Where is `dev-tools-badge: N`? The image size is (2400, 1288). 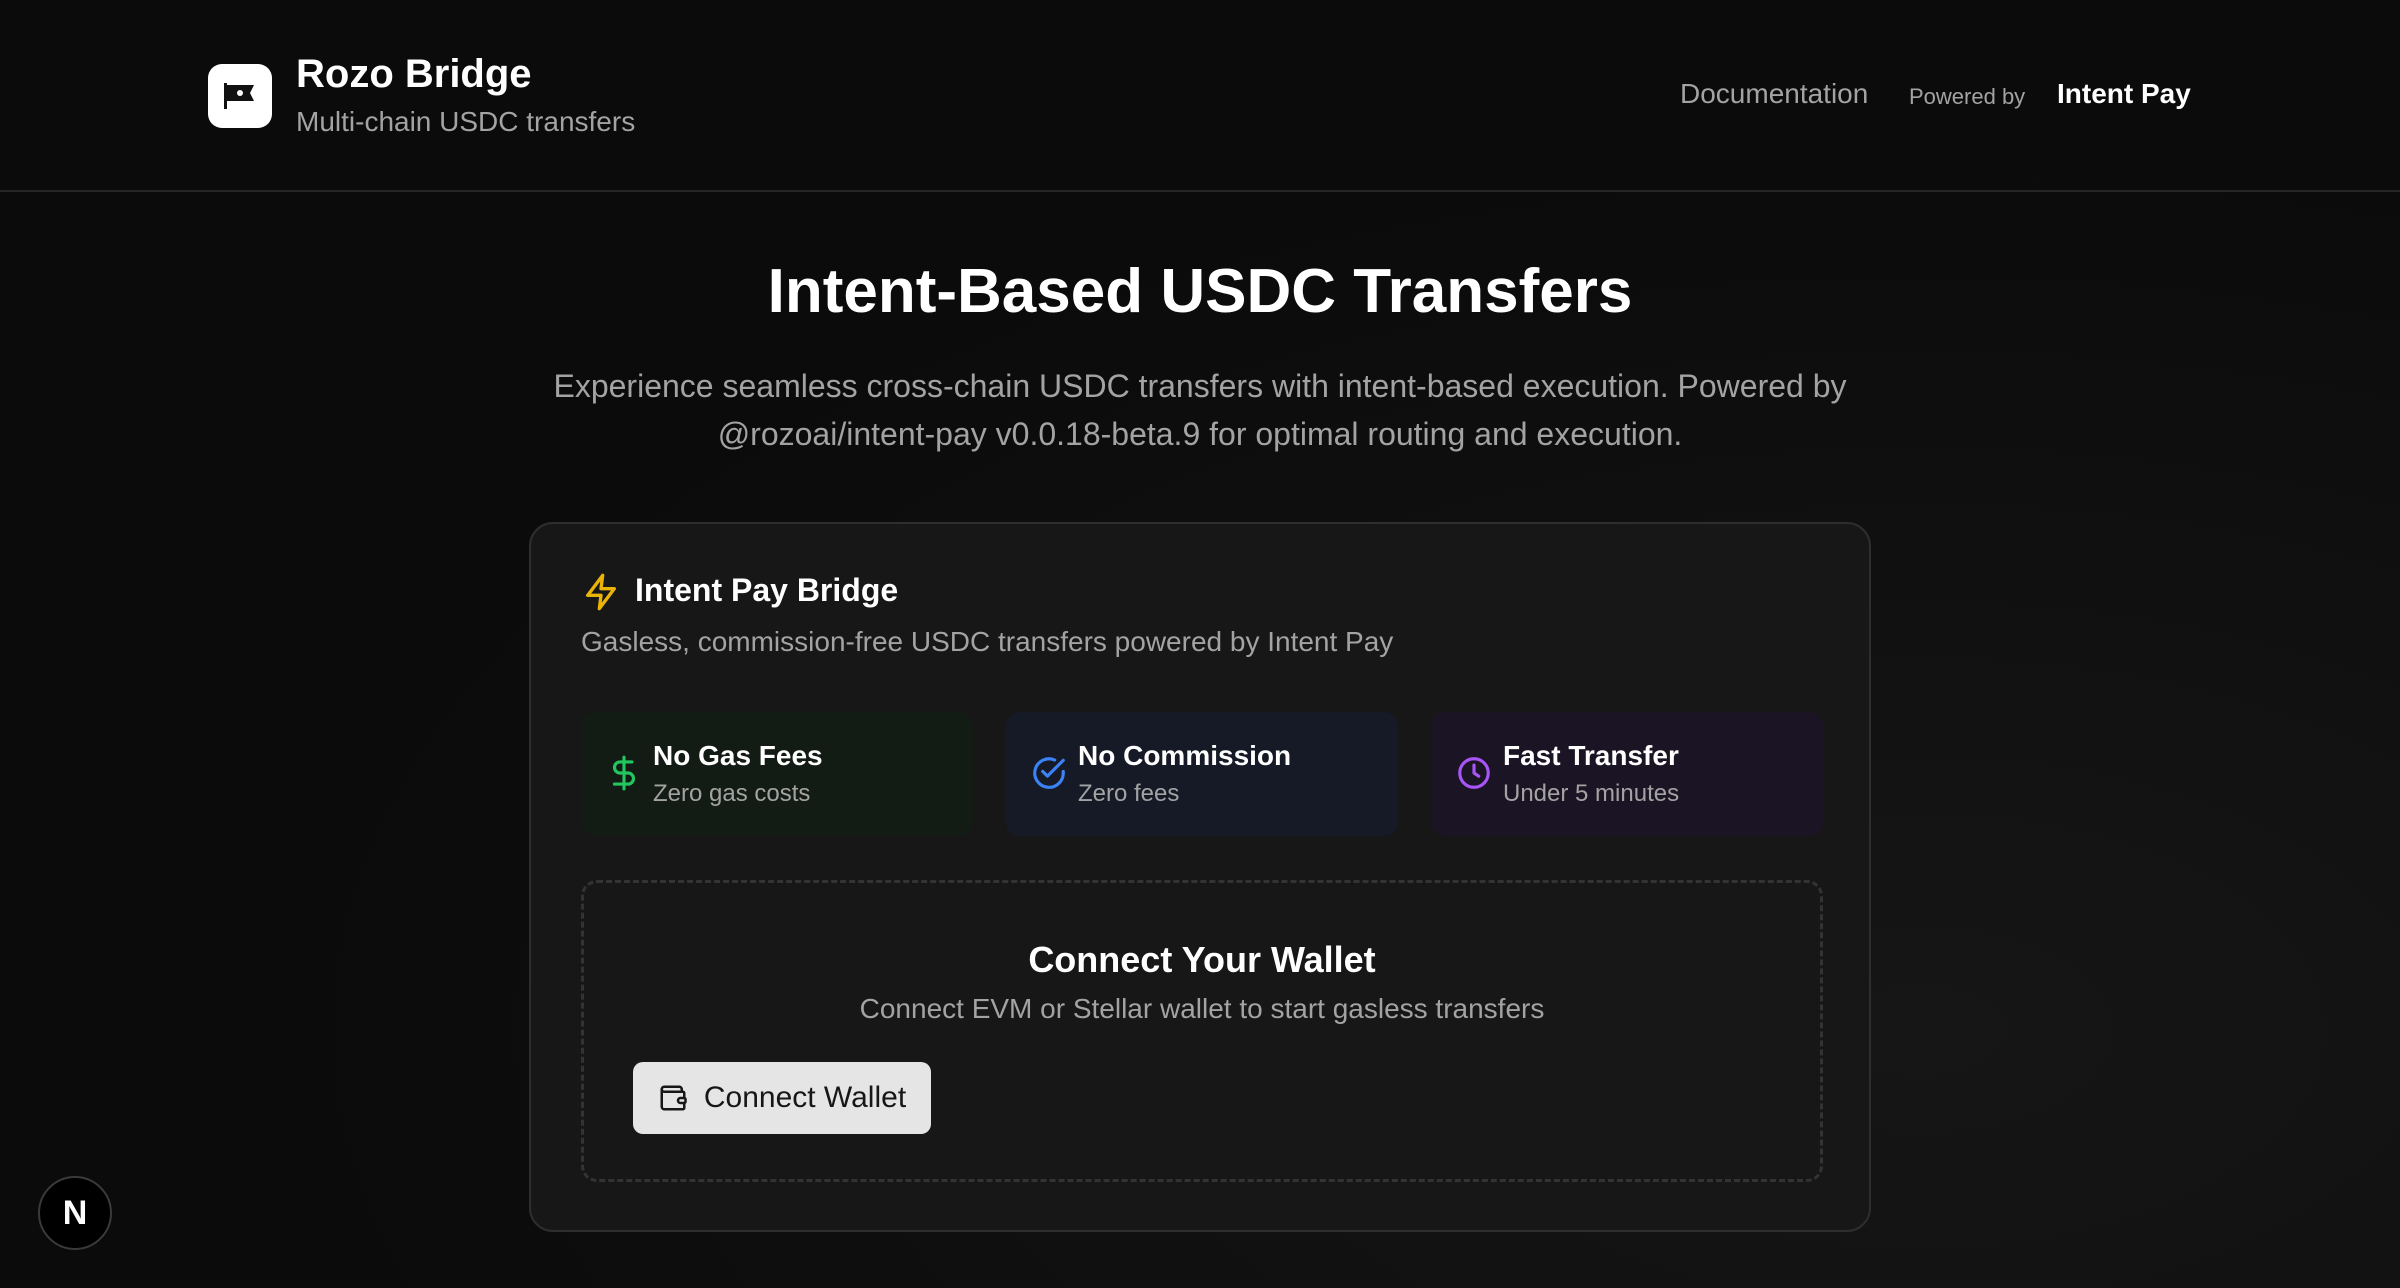
dev-tools-badge: N is located at coordinates (75, 1213).